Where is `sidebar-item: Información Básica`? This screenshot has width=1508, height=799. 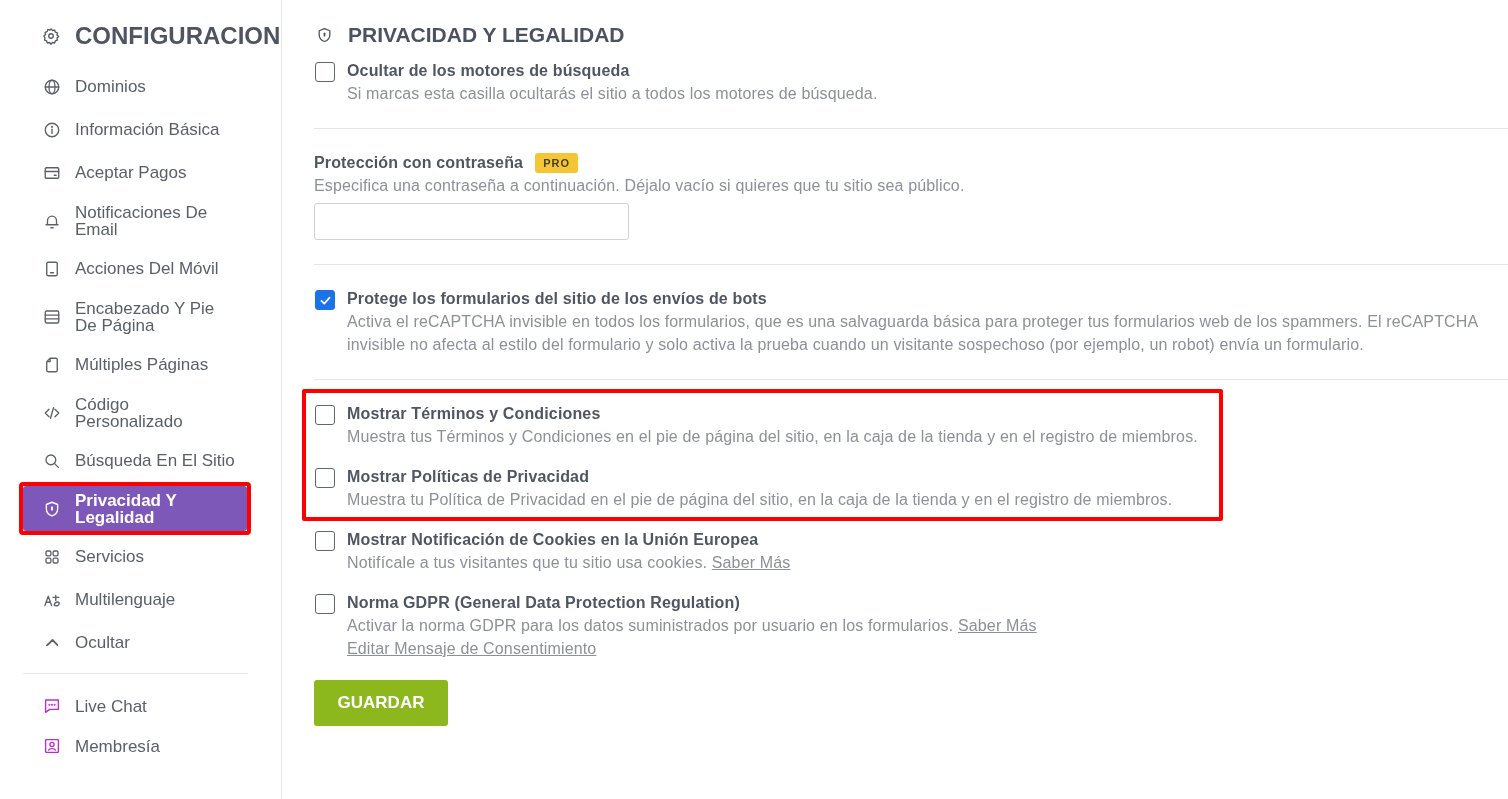 sidebar-item: Información Básica is located at coordinates (135, 129).